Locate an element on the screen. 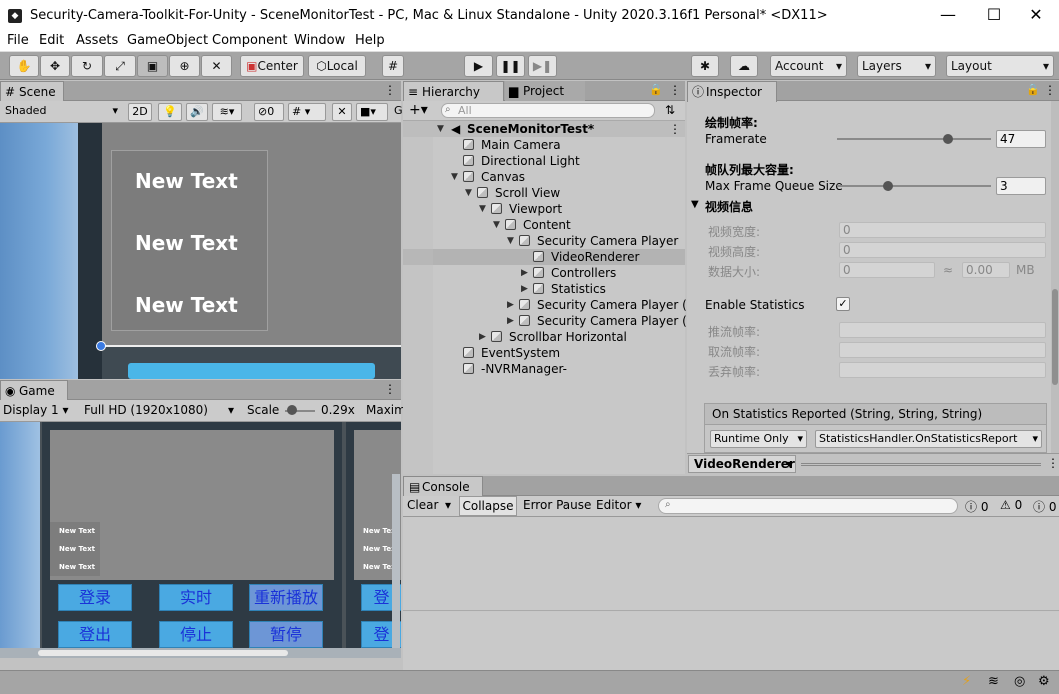 The image size is (1059, 694). play-button: ▶ is located at coordinates (478, 66).